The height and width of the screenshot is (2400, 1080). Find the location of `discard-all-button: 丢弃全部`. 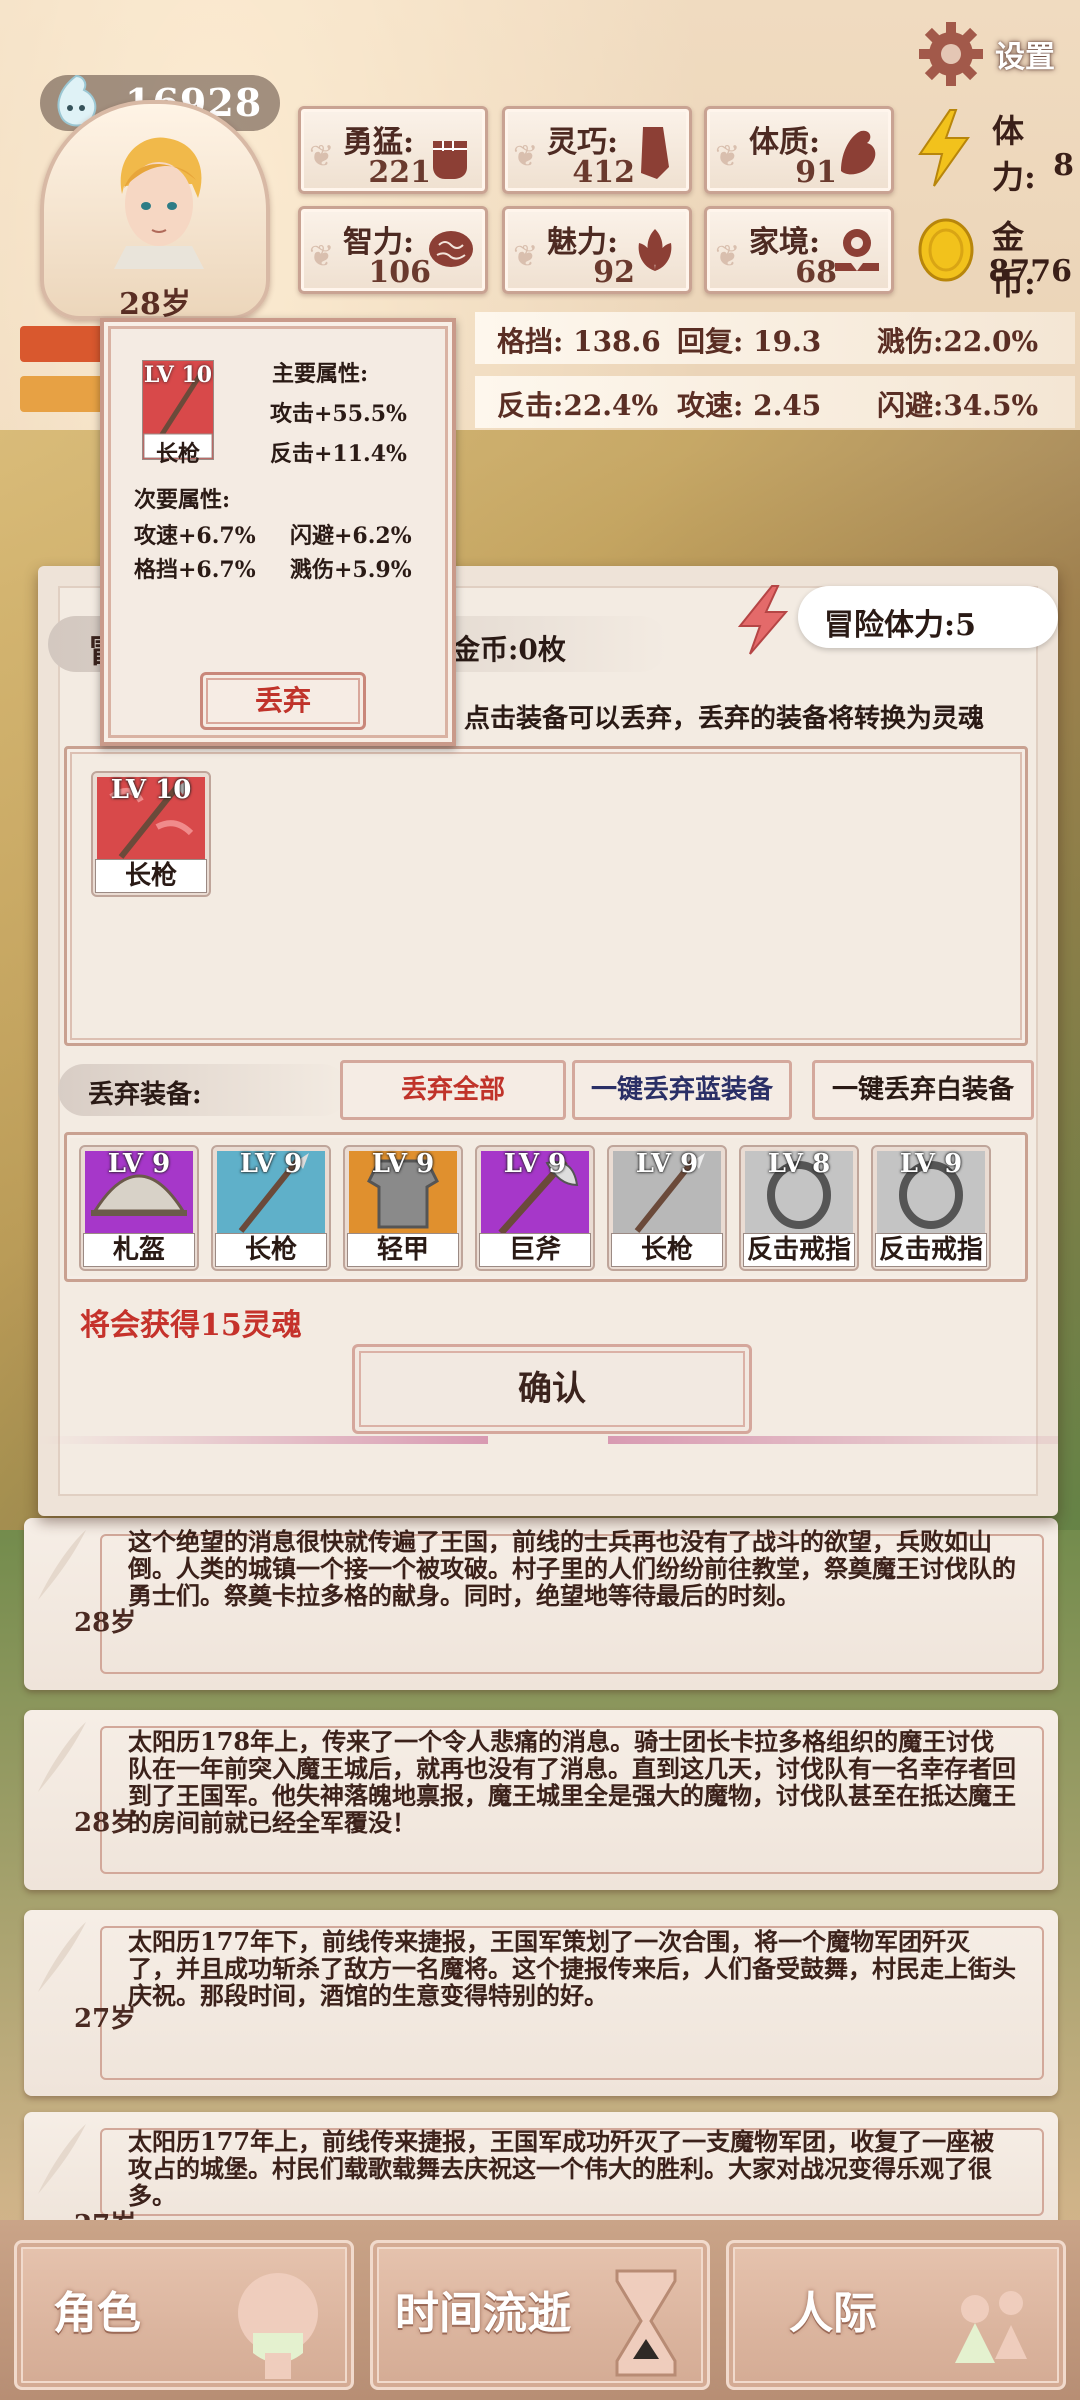

discard-all-button: 丢弃全部 is located at coordinates (453, 1090).